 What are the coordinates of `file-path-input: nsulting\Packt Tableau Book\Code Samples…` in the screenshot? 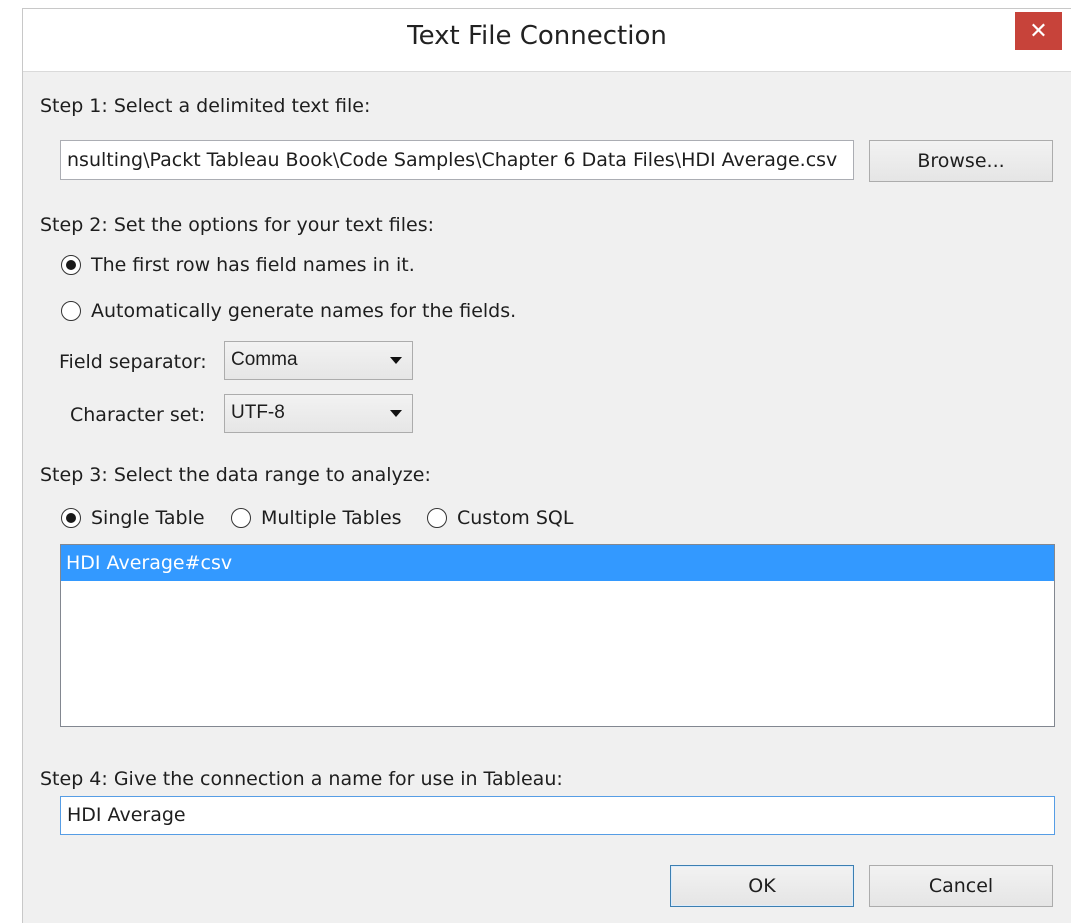 It's located at (457, 160).